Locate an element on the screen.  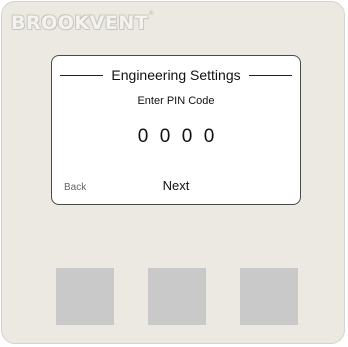
pin-digit-2: 0 is located at coordinates (165, 137).